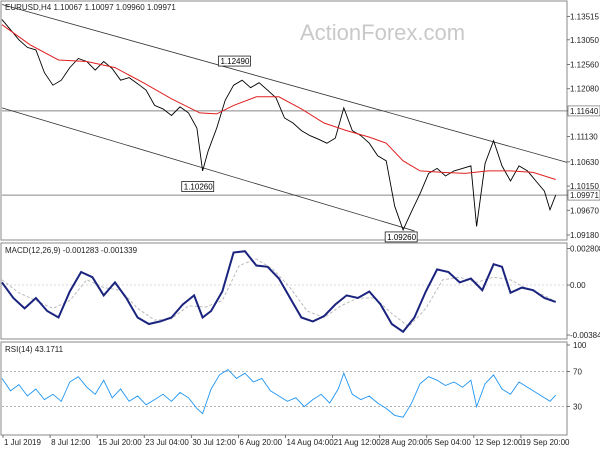 The width and height of the screenshot is (600, 450). Describe the element at coordinates (405, 442) in the screenshot. I see `x-tick-label-8: 28 Aug 20:00` at that location.